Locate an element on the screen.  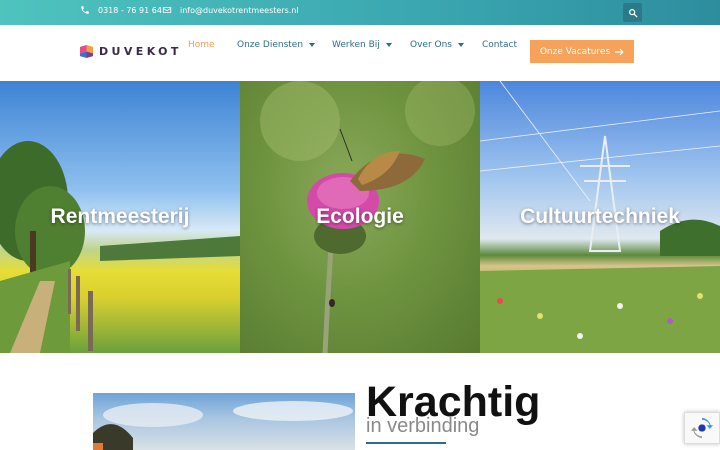
envelope-icon is located at coordinates (167, 10).